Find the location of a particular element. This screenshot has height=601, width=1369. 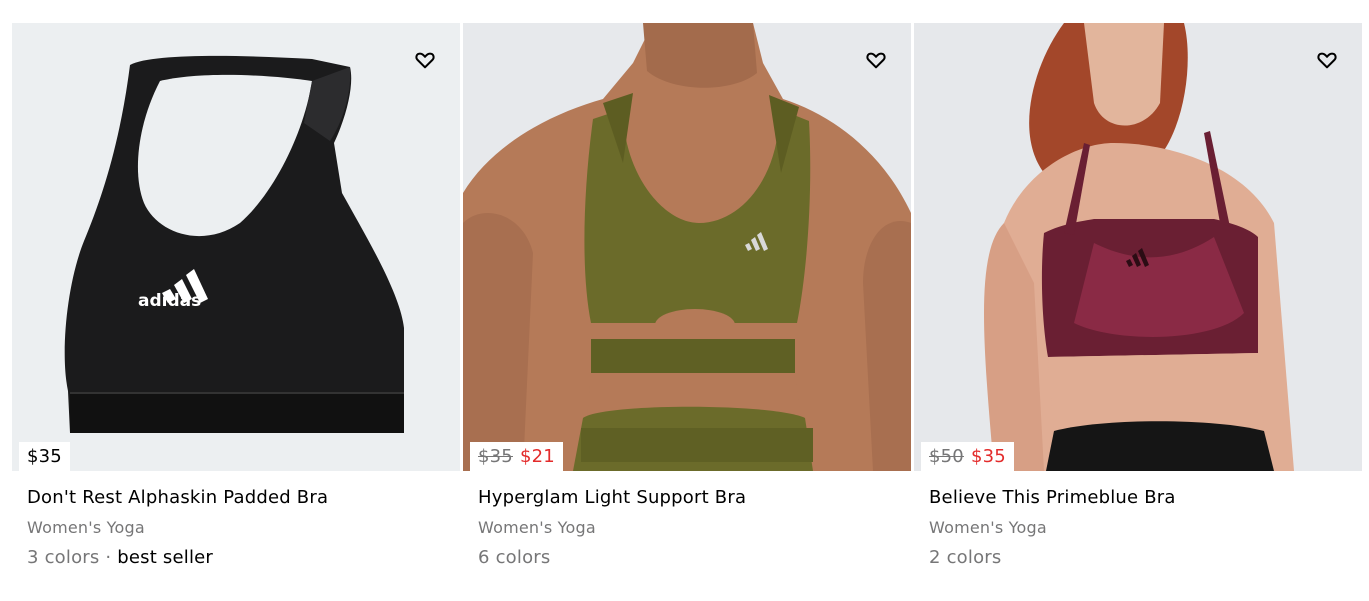

product-colors: 3 colors · best seller is located at coordinates (238, 558).